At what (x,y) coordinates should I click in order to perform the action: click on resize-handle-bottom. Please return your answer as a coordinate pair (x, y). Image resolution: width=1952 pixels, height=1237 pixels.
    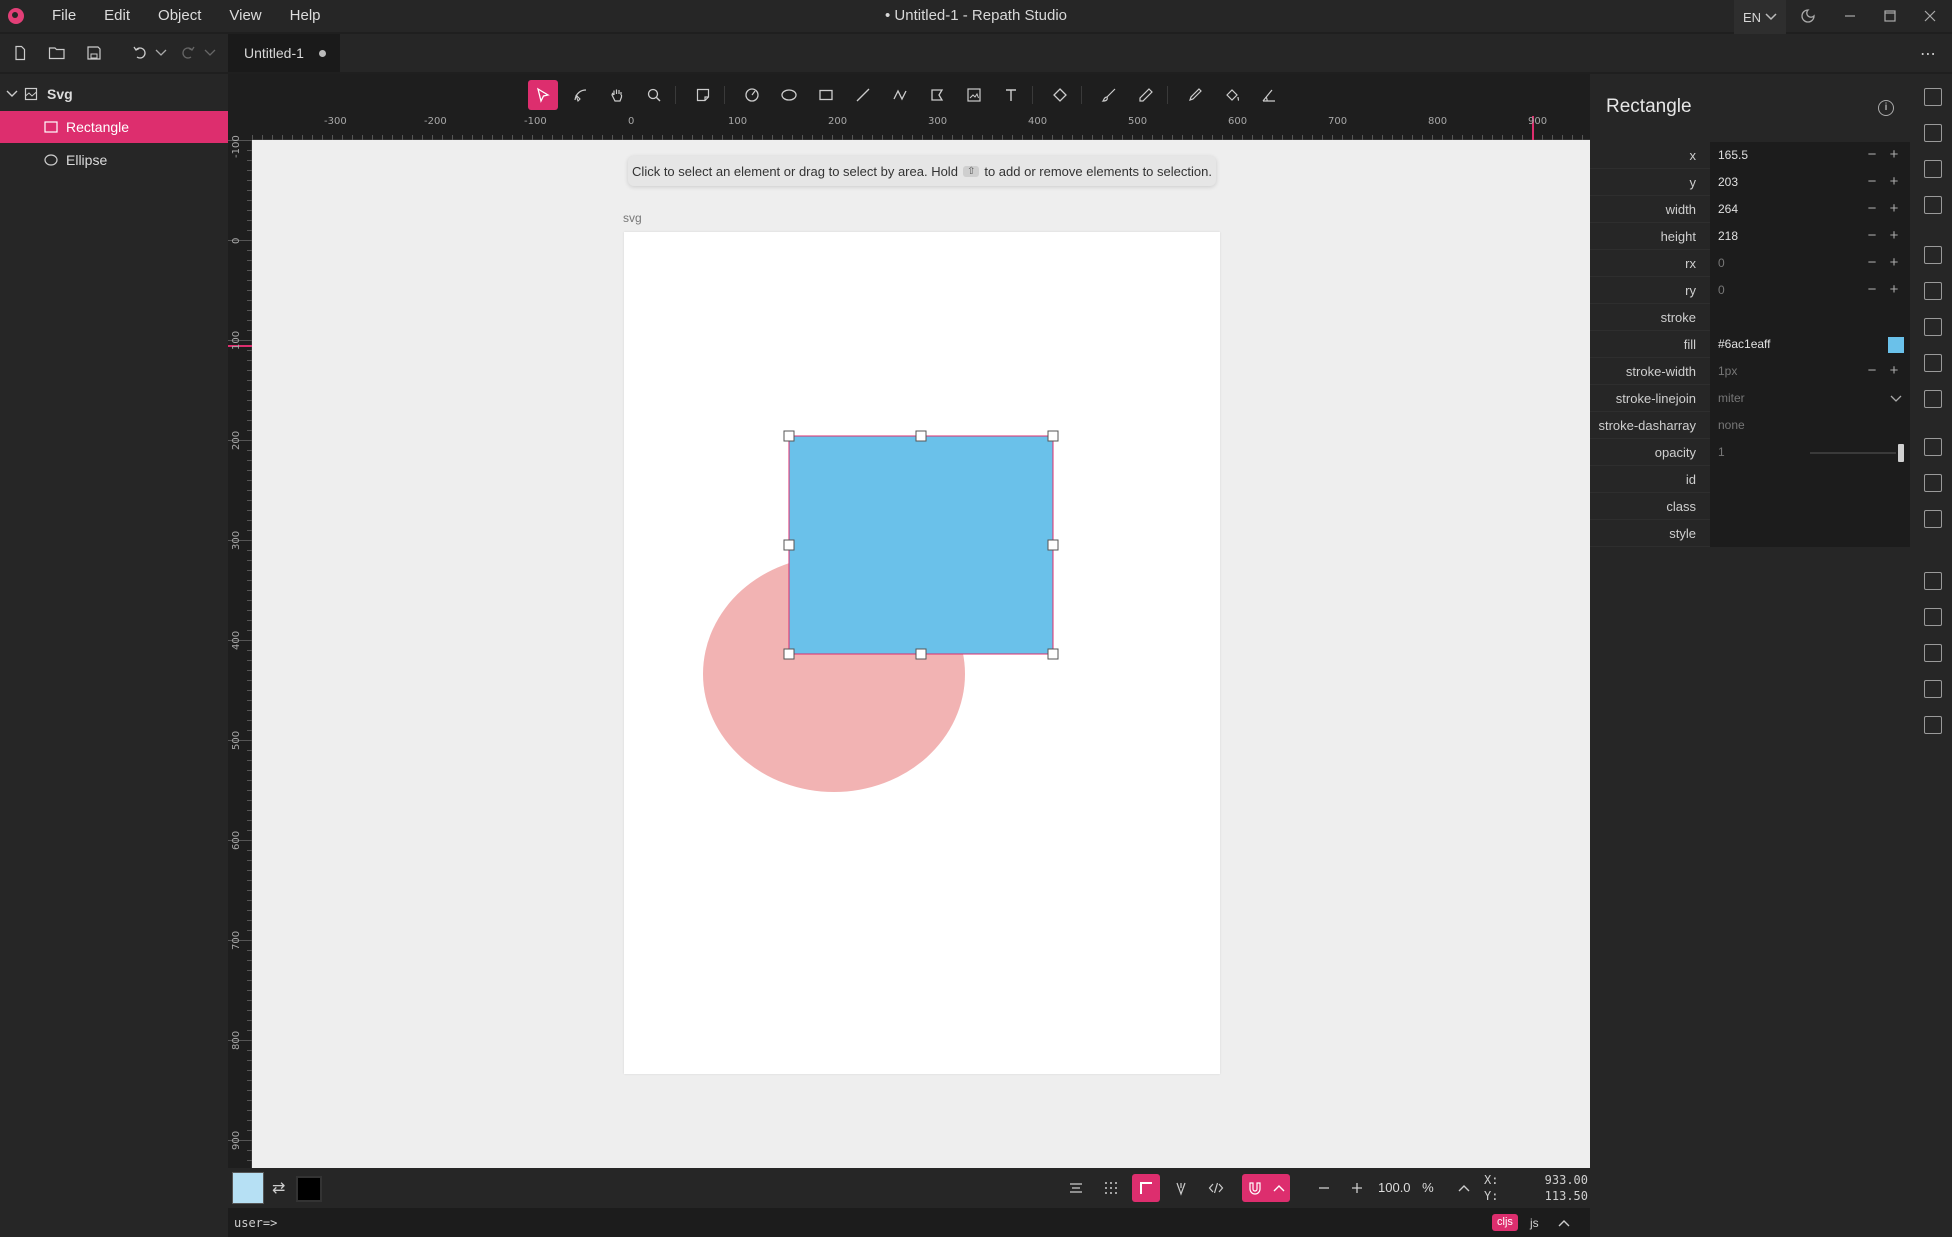
    Looking at the image, I should click on (921, 654).